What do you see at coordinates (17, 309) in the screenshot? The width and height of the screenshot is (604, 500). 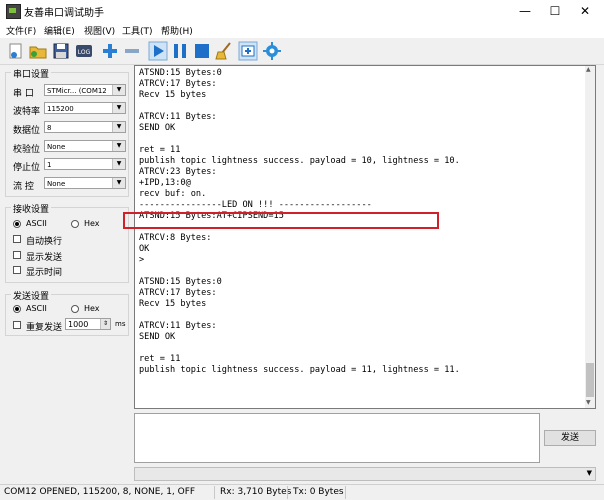 I see `send-ascii-radio` at bounding box center [17, 309].